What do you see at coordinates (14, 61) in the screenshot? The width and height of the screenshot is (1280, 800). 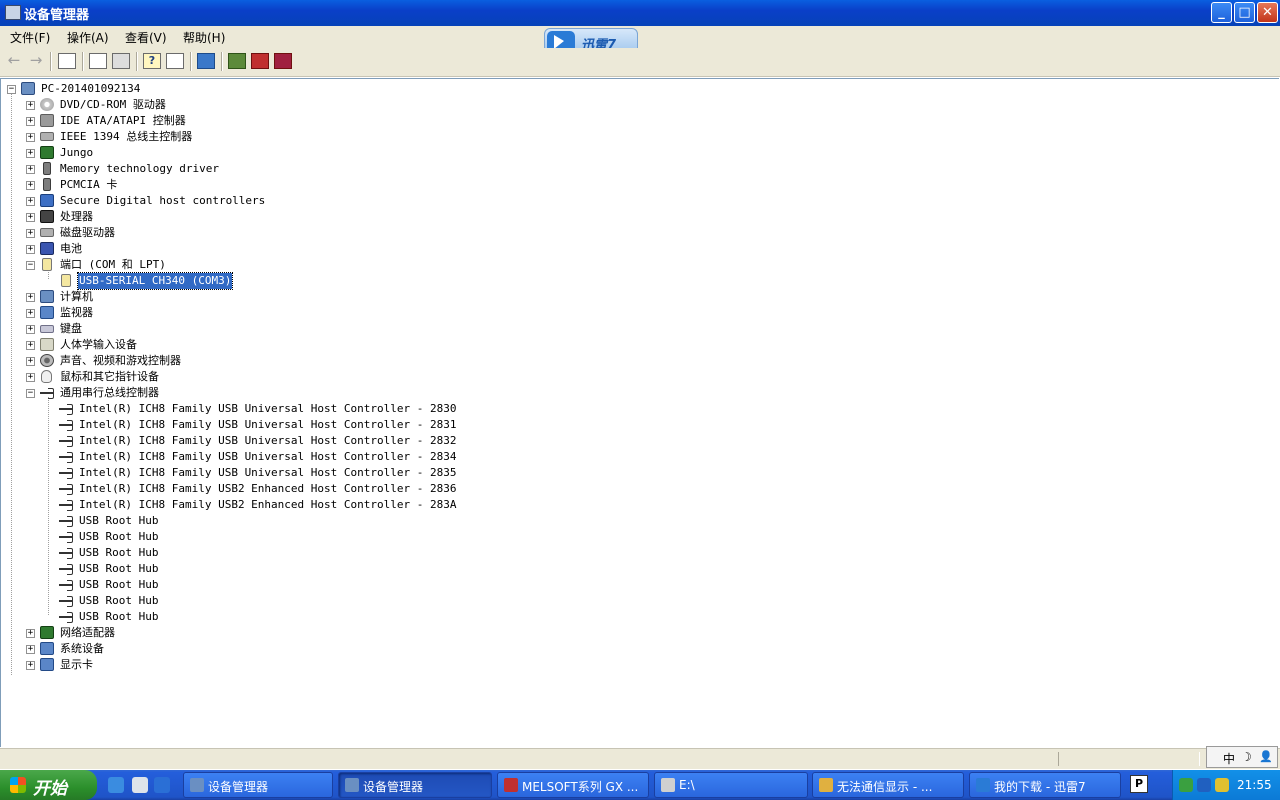 I see `back-icon: ←` at bounding box center [14, 61].